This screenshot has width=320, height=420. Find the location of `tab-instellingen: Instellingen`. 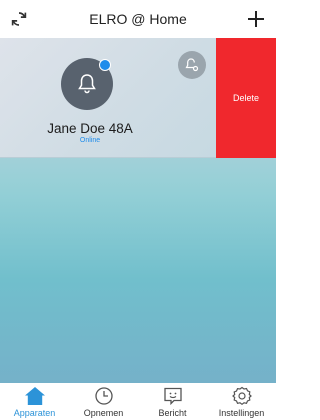

tab-instellingen: Instellingen is located at coordinates (241, 401).